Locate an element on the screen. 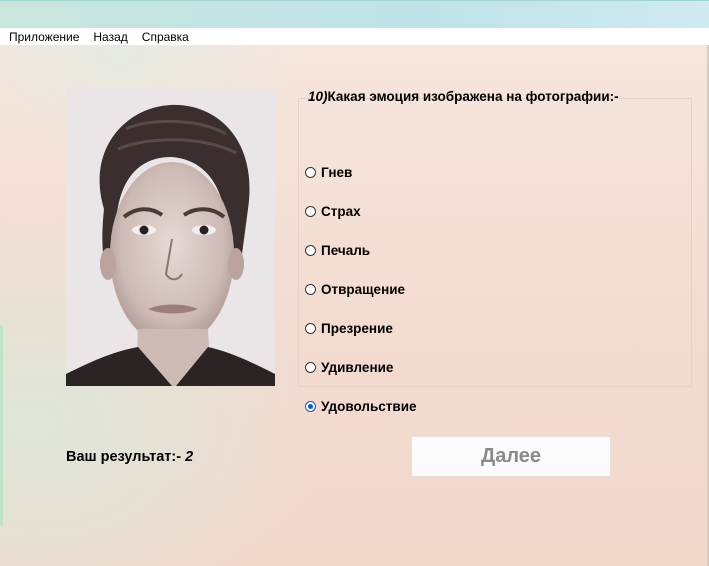 Image resolution: width=709 pixels, height=566 pixels. option-contempt: Презрение is located at coordinates (349, 328).